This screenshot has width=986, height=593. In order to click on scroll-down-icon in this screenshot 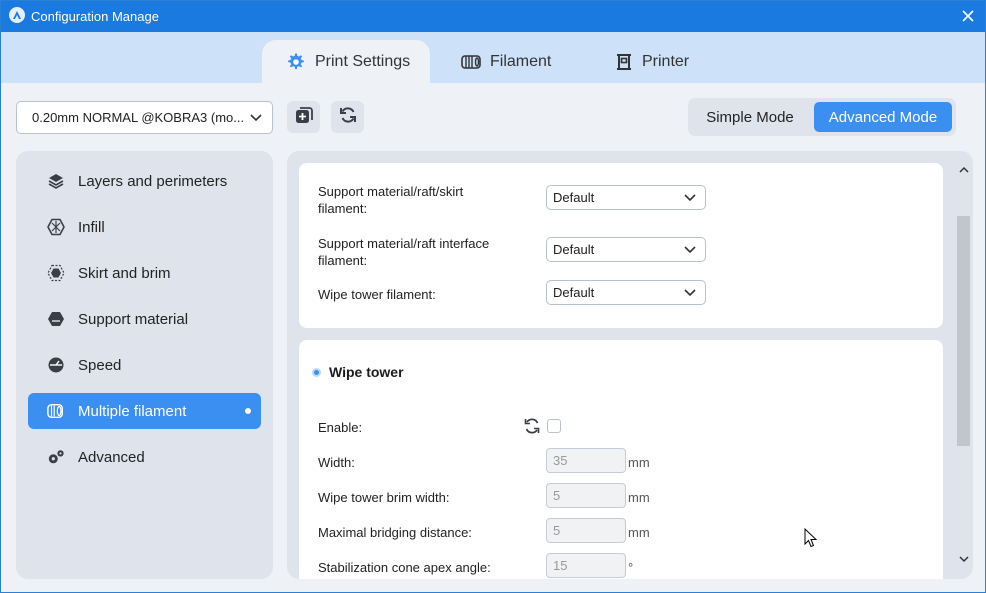, I will do `click(963, 558)`.